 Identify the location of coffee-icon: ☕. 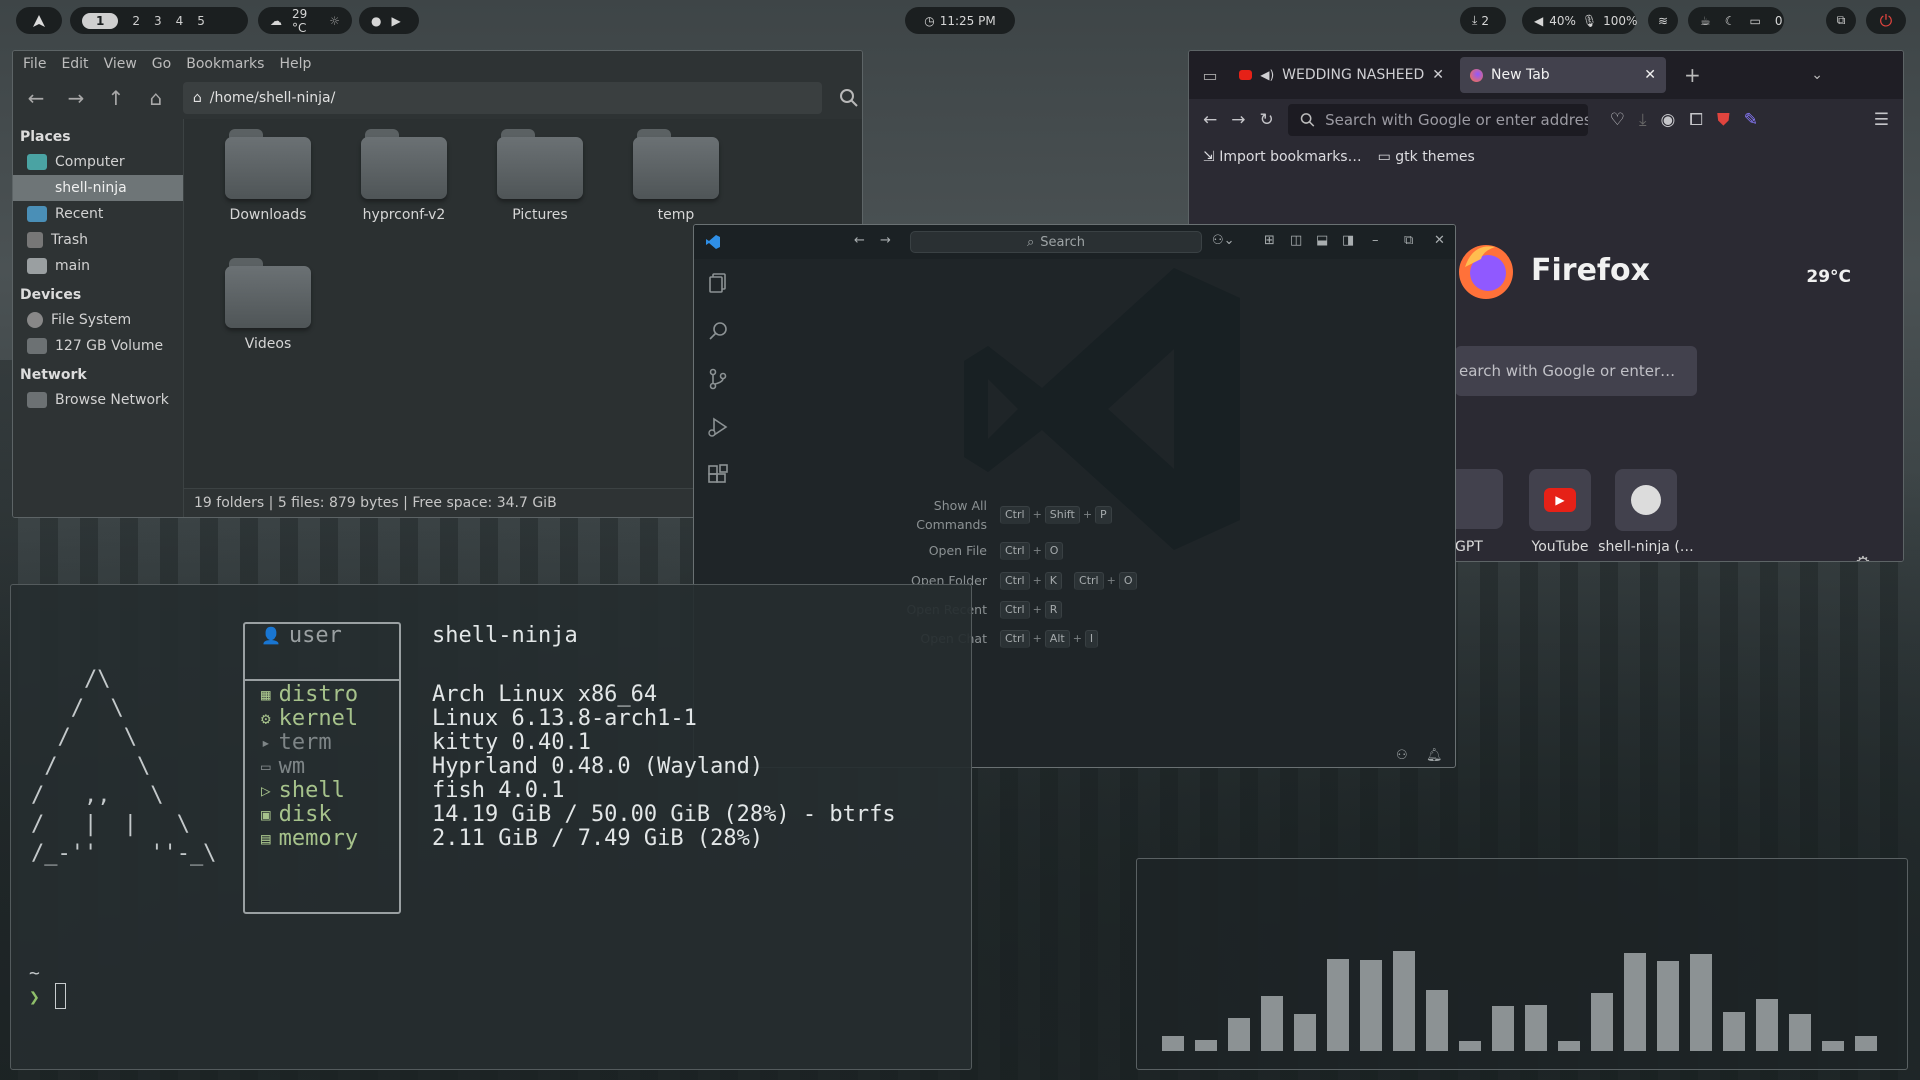
(1705, 21).